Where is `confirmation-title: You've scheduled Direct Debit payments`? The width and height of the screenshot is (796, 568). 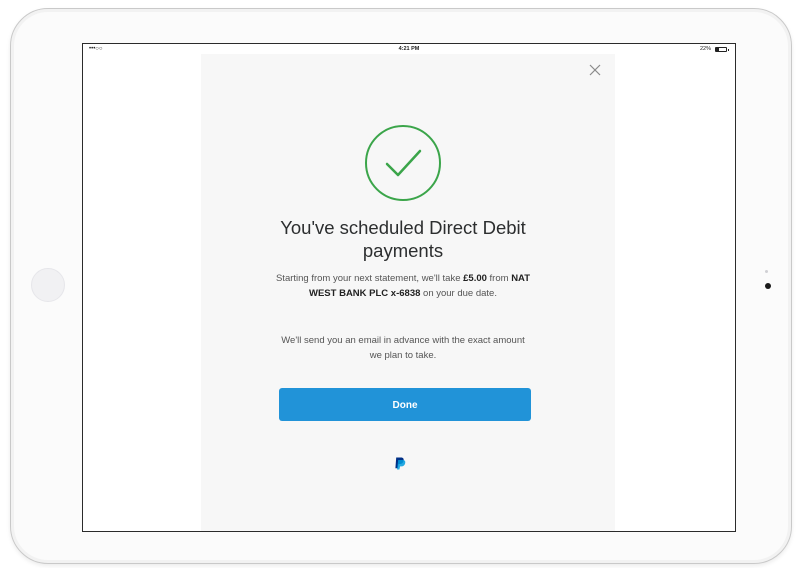 confirmation-title: You've scheduled Direct Debit payments is located at coordinates (403, 239).